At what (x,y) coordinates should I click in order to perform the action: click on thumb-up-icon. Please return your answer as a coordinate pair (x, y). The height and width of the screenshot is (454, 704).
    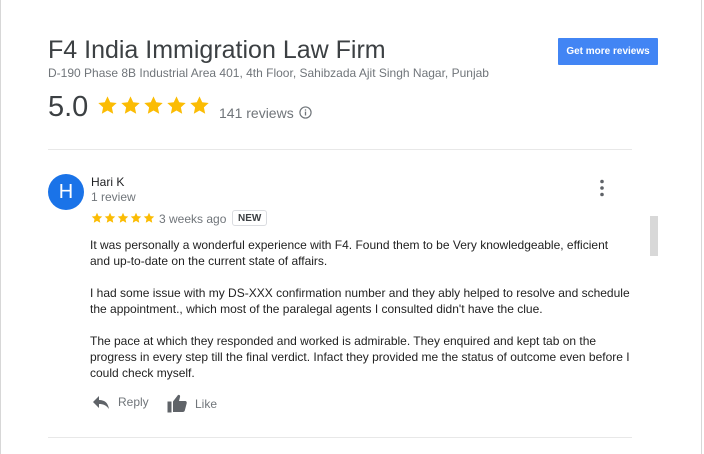
    Looking at the image, I should click on (177, 403).